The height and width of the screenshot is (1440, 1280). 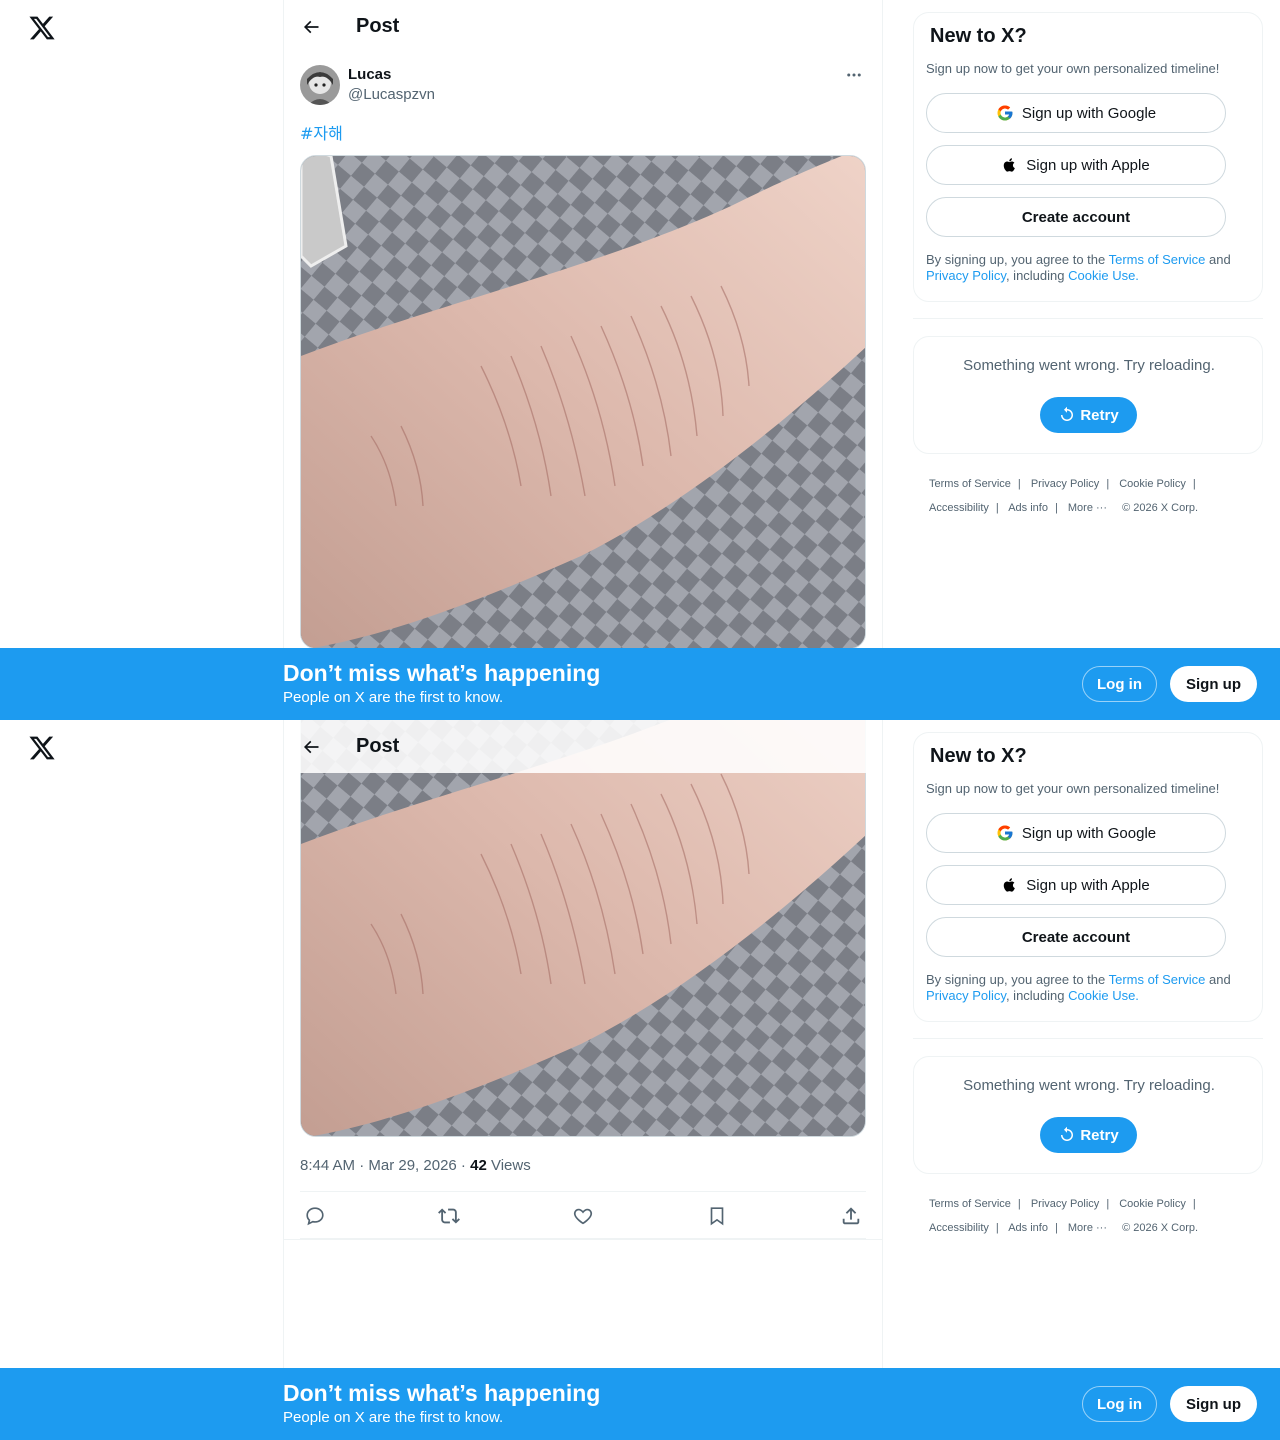 I want to click on avatar, so click(x=320, y=85).